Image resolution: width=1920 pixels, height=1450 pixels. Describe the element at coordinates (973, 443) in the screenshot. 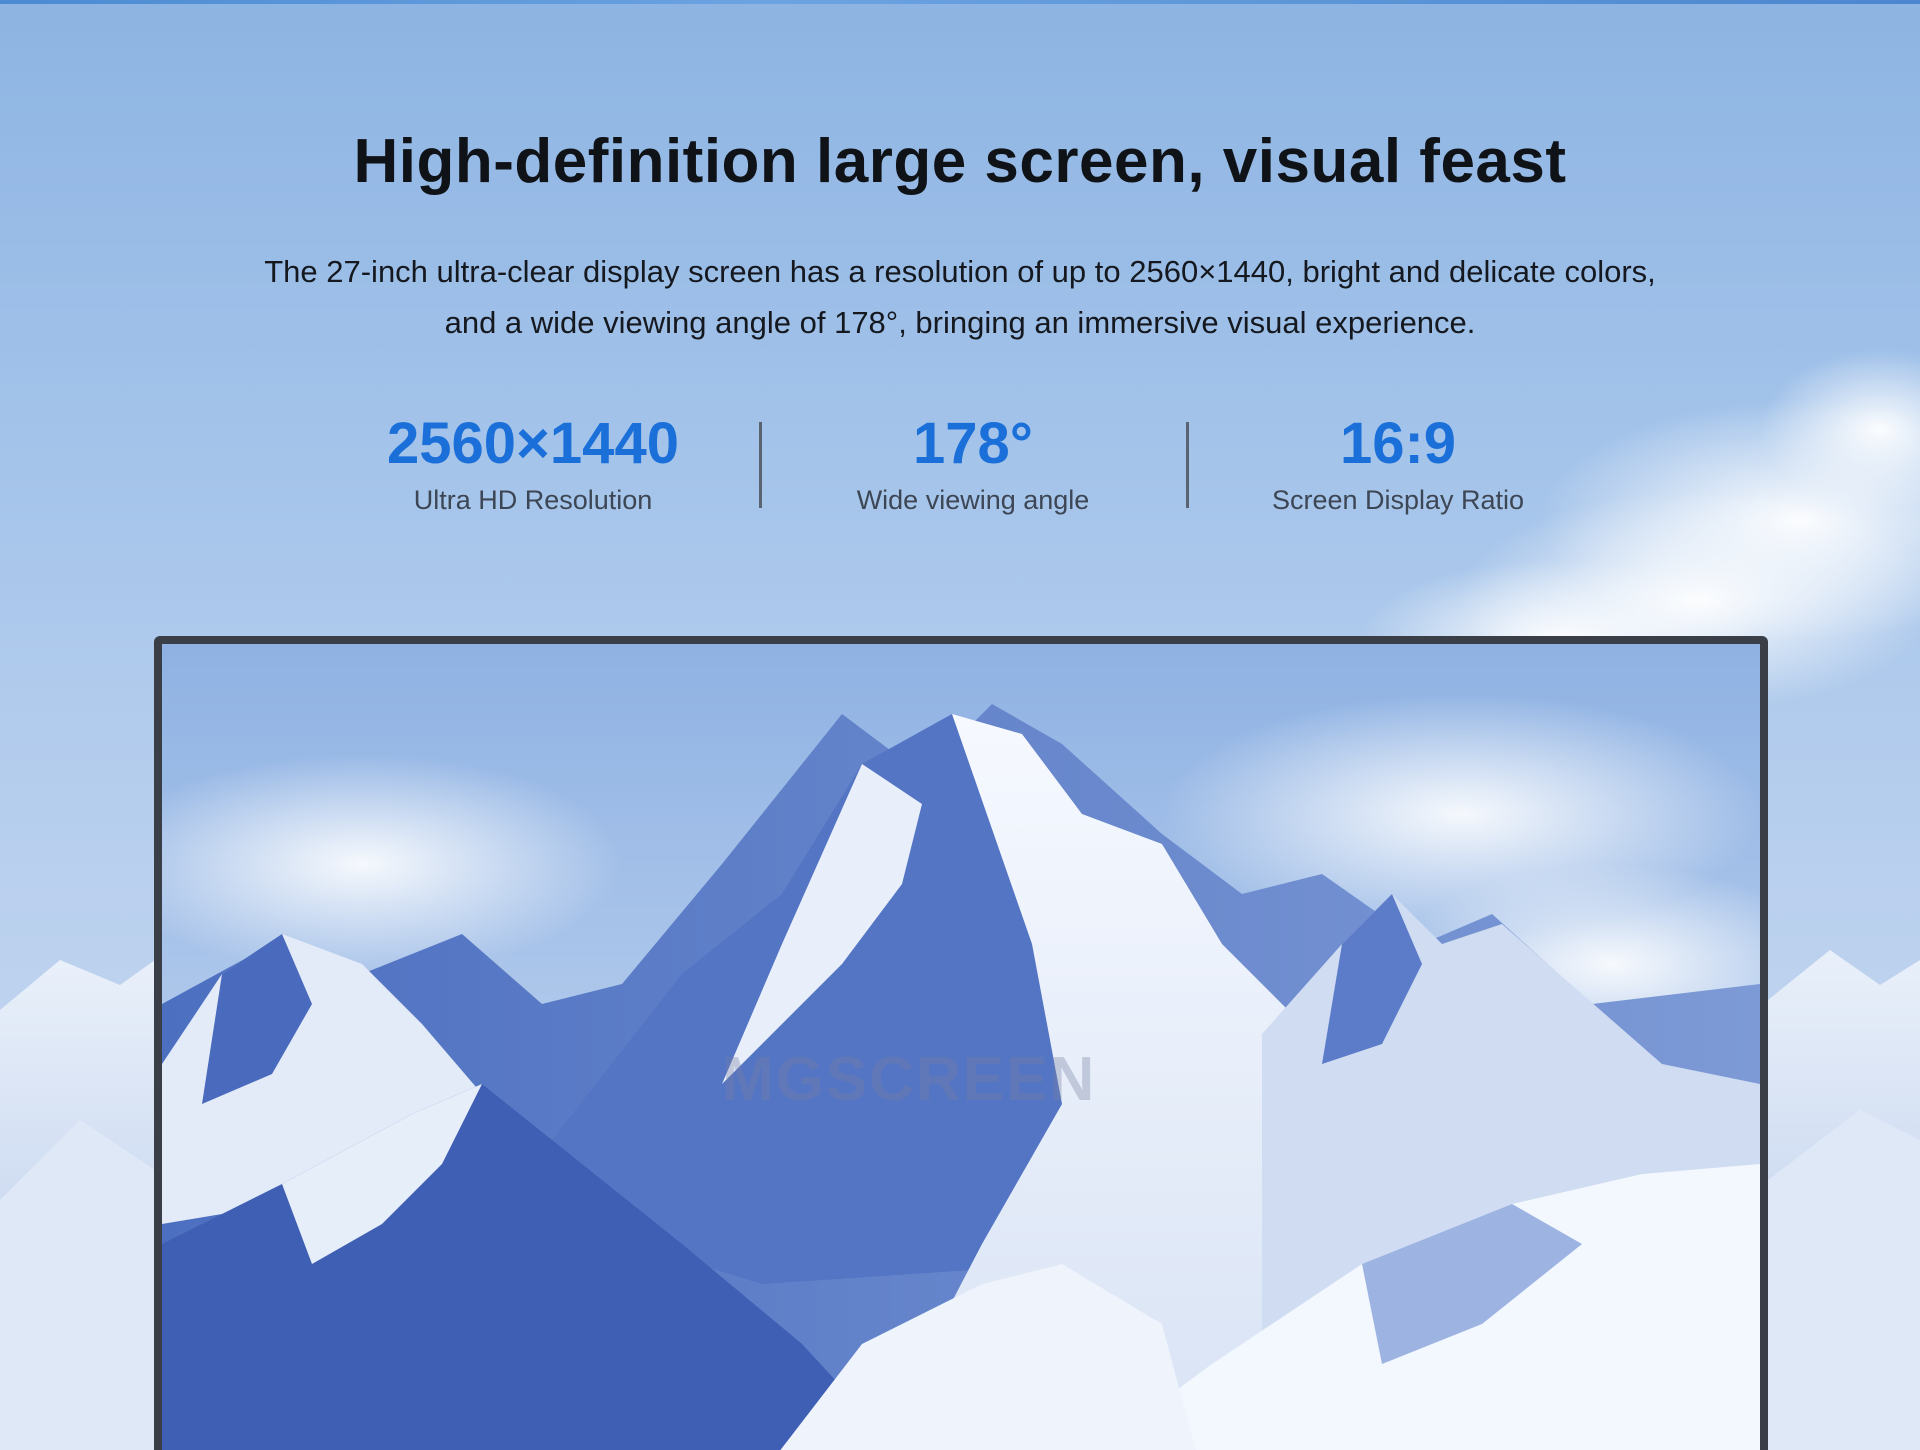

I see `stat-viewing-angle-value: 178°` at that location.